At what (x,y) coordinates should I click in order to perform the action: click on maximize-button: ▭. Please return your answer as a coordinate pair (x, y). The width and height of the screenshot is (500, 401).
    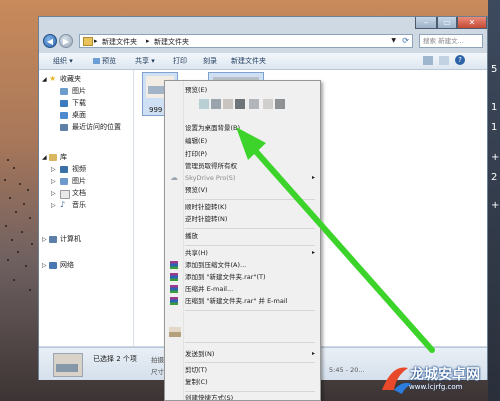
    Looking at the image, I should click on (447, 23).